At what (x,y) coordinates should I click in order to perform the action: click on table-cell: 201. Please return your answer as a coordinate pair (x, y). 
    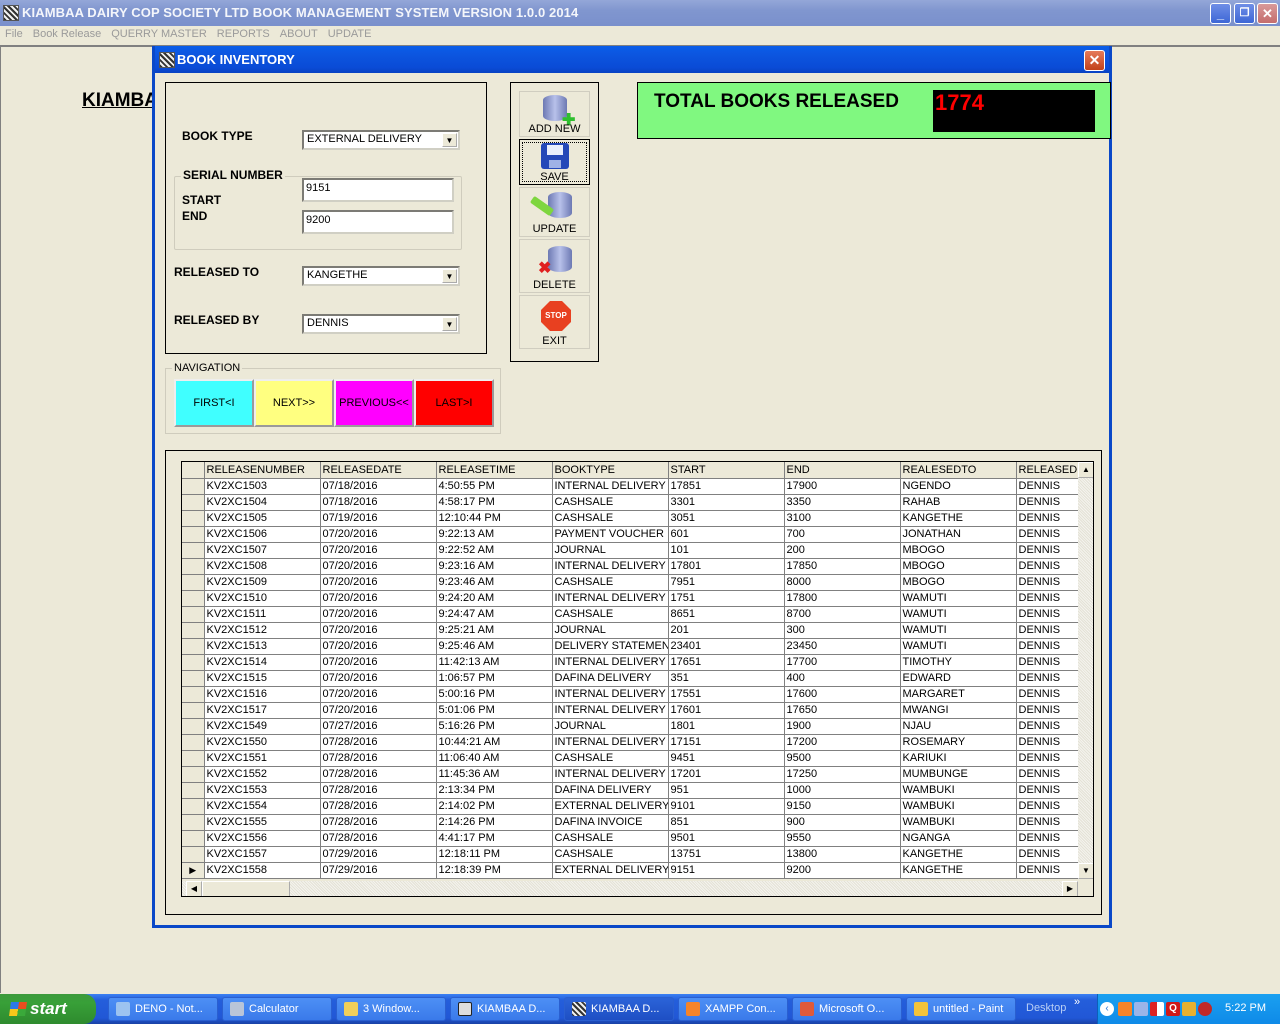
    Looking at the image, I should click on (726, 630).